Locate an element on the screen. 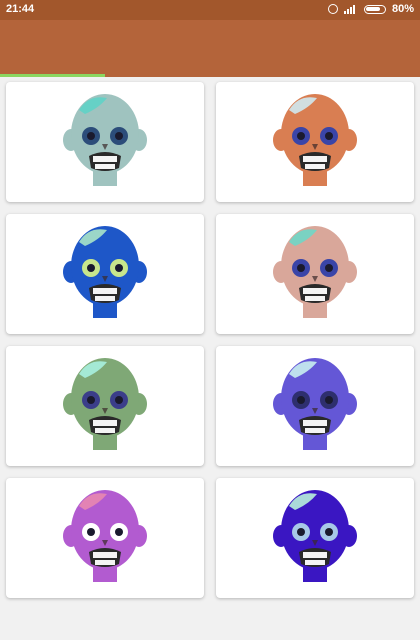  app-toolbar is located at coordinates (210, 47).